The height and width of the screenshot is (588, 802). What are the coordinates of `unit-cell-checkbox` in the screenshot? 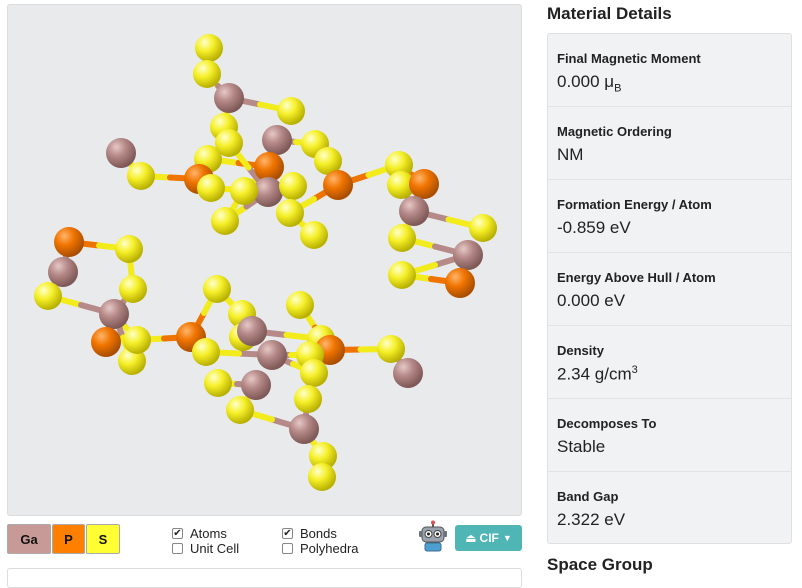 It's located at (177, 548).